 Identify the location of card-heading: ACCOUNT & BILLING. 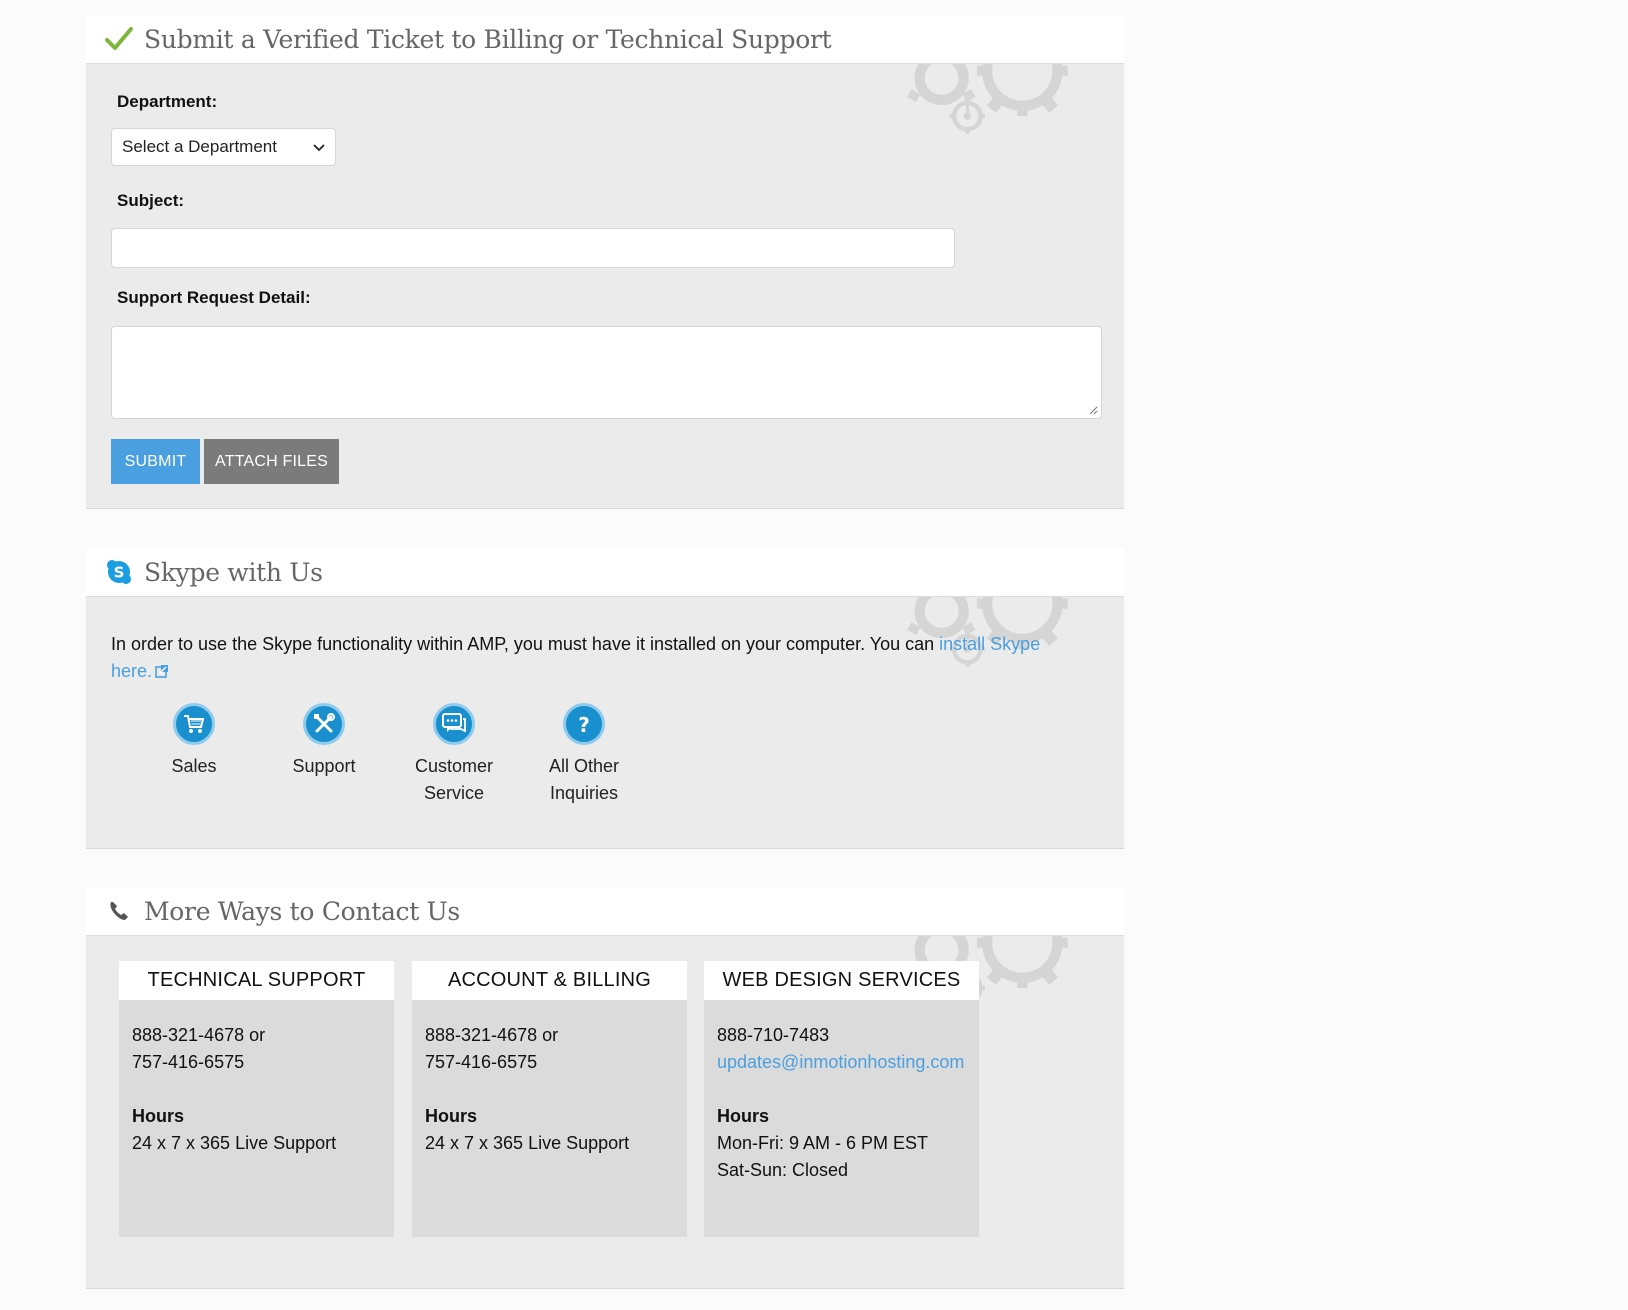
(549, 980).